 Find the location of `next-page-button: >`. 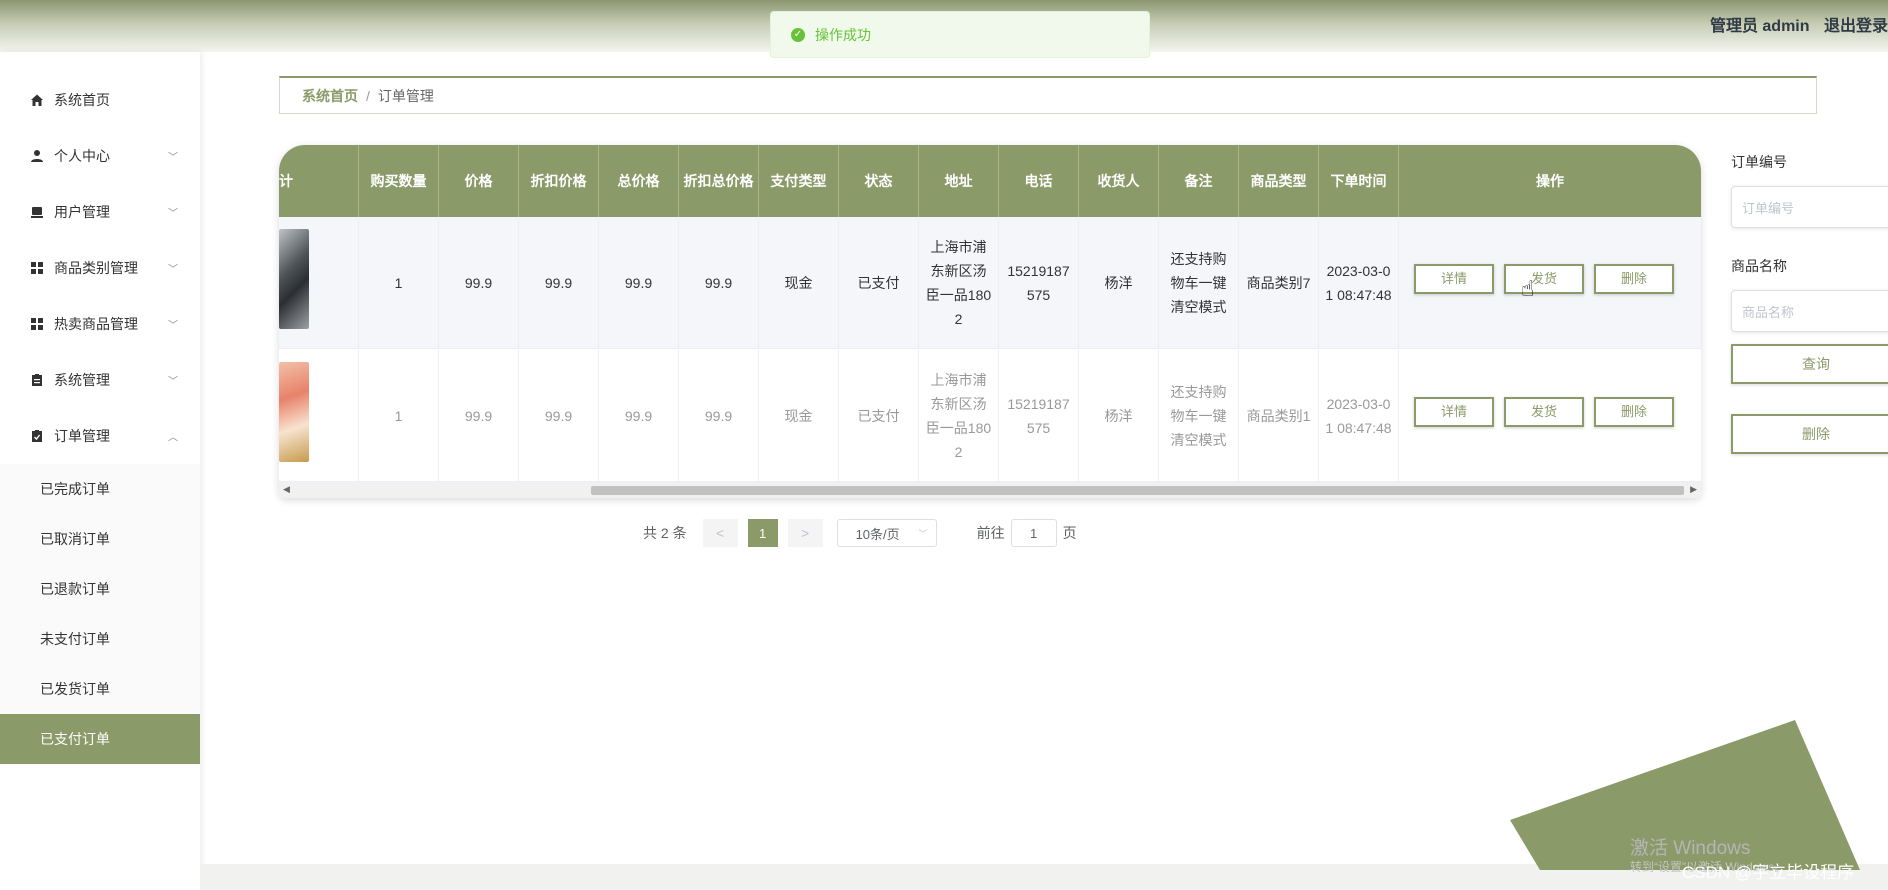

next-page-button: > is located at coordinates (805, 533).